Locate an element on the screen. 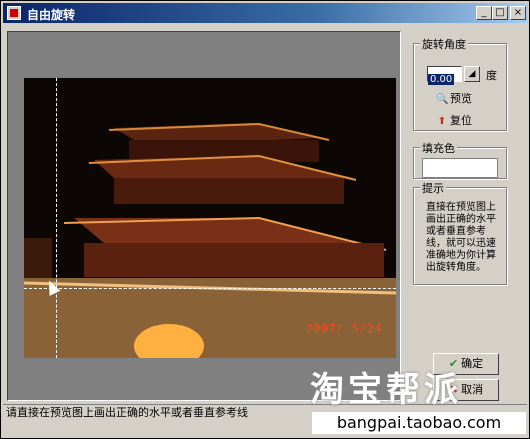 The height and width of the screenshot is (439, 530). rotate-angle-label: 旋转角度 is located at coordinates (444, 44).